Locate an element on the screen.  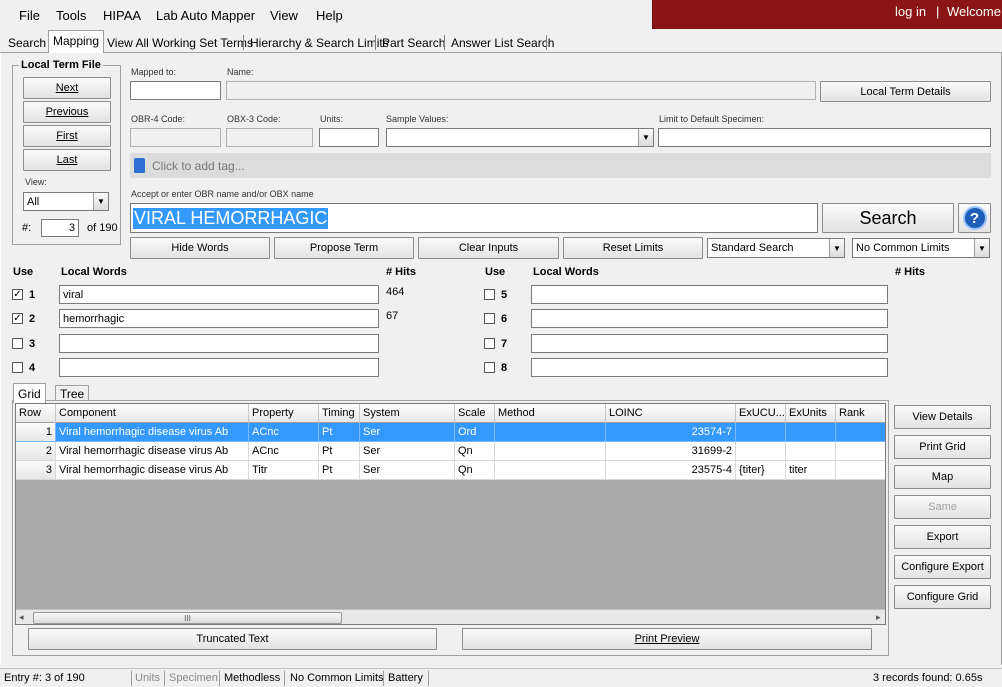
view-details-label: View Details is located at coordinates (942, 417).